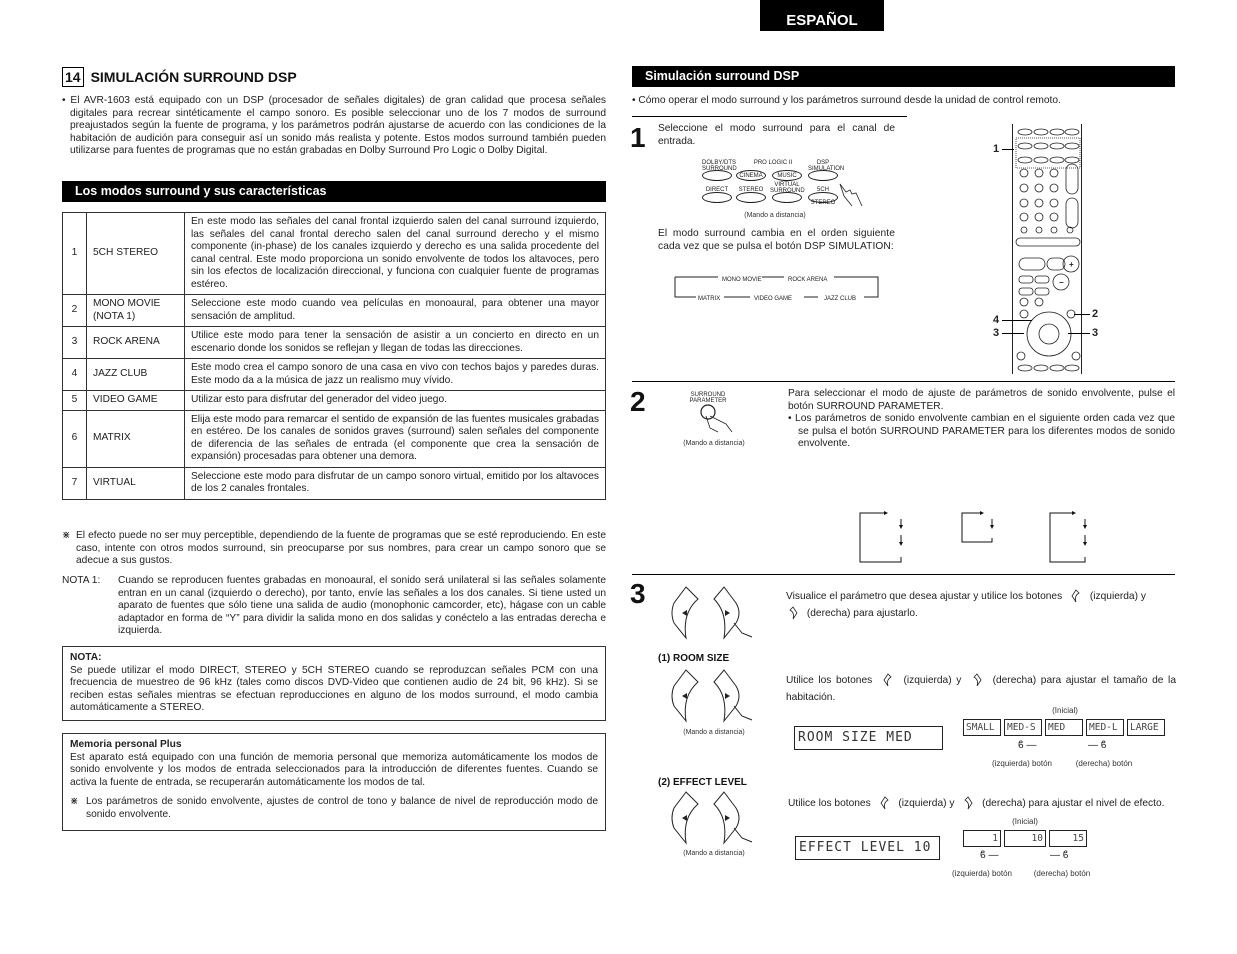 This screenshot has width=1237, height=954. What do you see at coordinates (996, 149) in the screenshot?
I see `callout-1: 1` at bounding box center [996, 149].